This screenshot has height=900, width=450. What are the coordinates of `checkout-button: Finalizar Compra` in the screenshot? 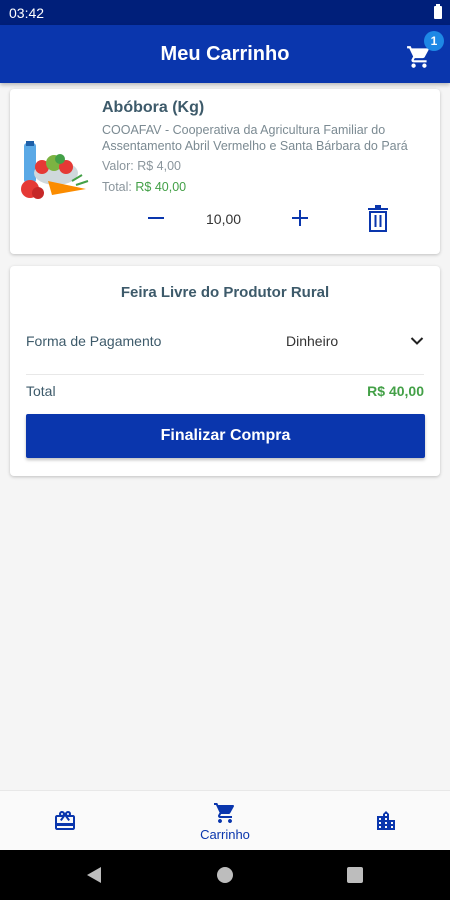 It's located at (225, 436).